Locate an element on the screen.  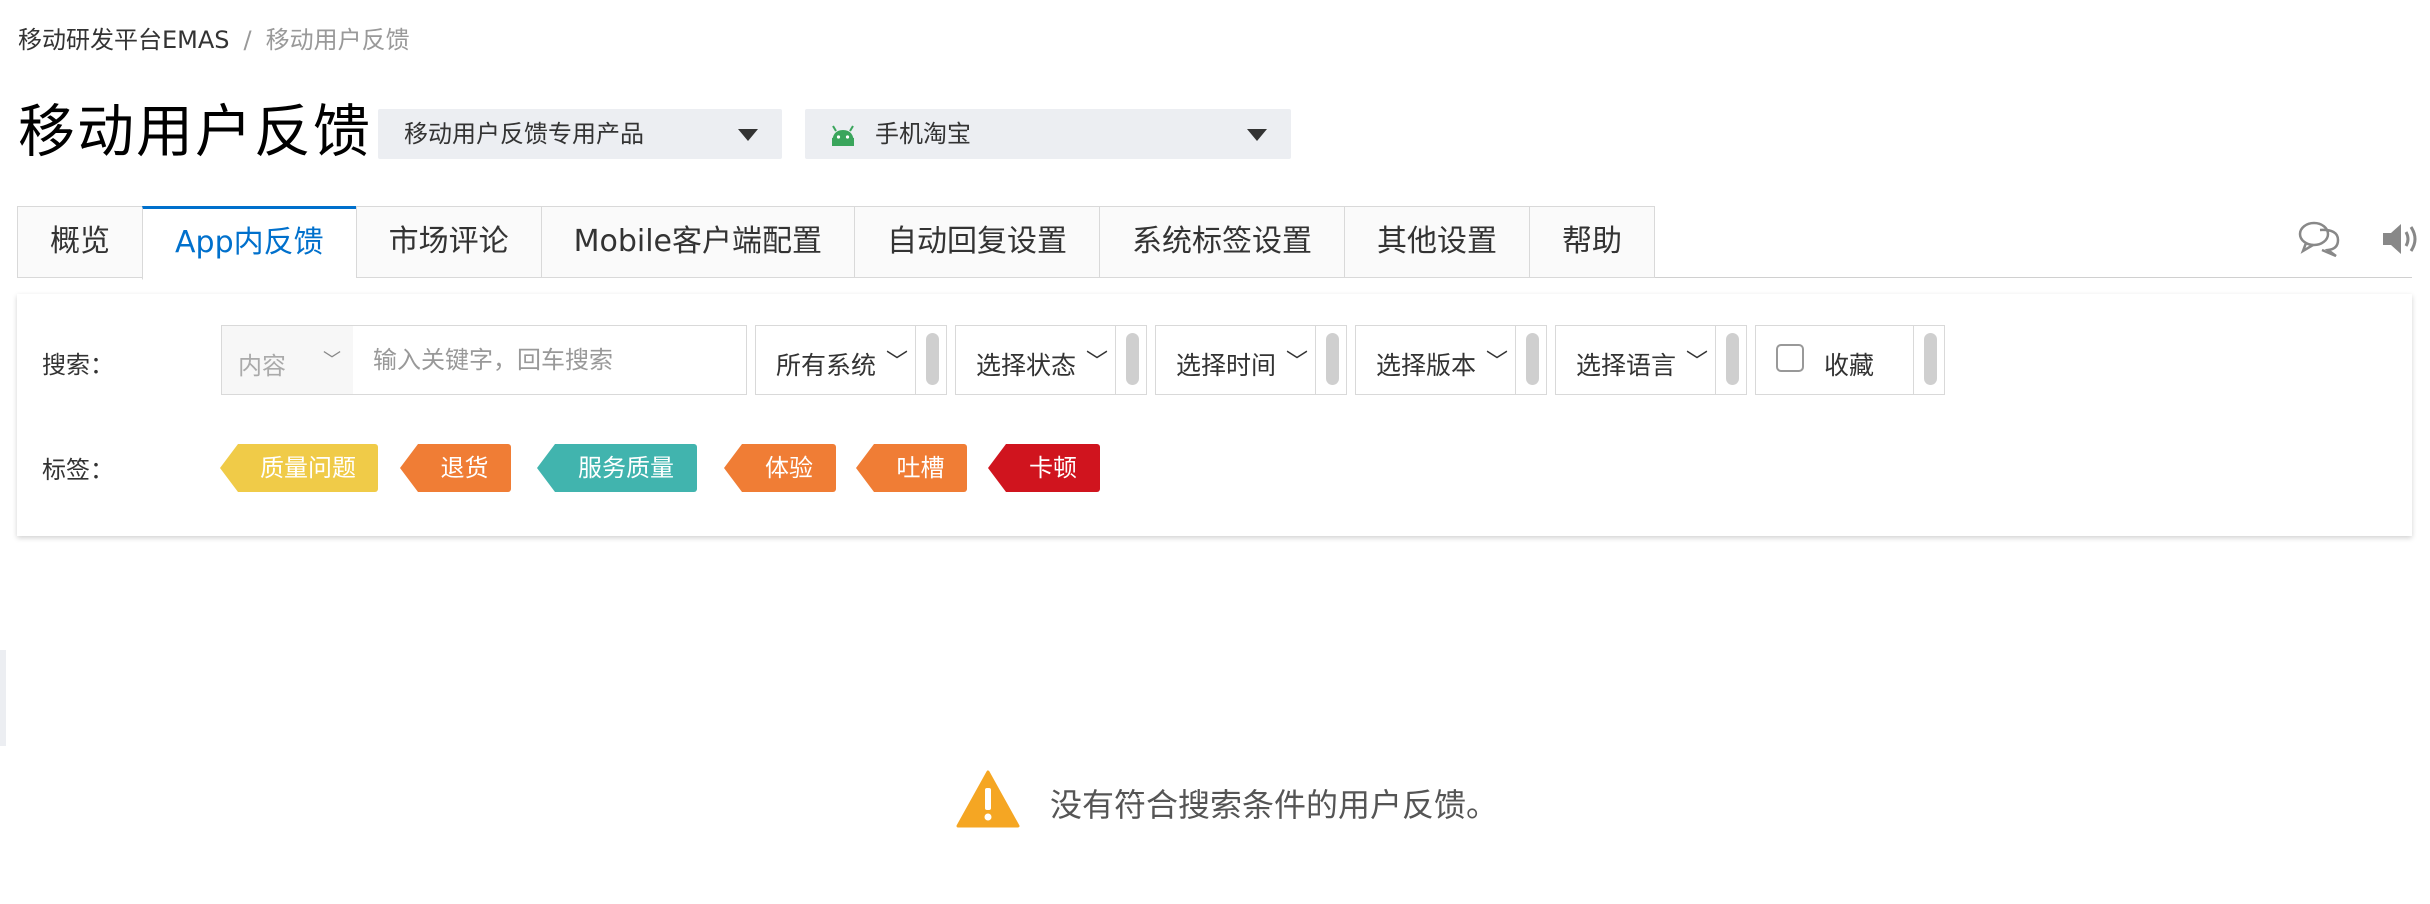
product-select: 移动用户反馈专用产品 is located at coordinates (580, 134).